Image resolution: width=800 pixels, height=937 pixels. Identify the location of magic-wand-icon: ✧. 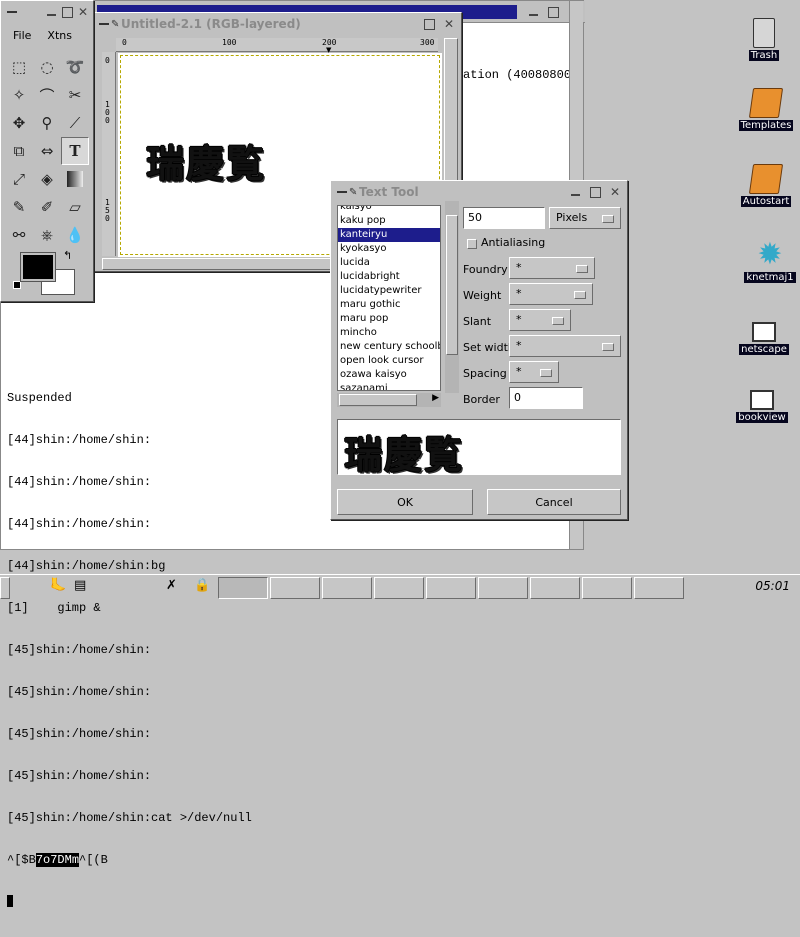
(19, 95).